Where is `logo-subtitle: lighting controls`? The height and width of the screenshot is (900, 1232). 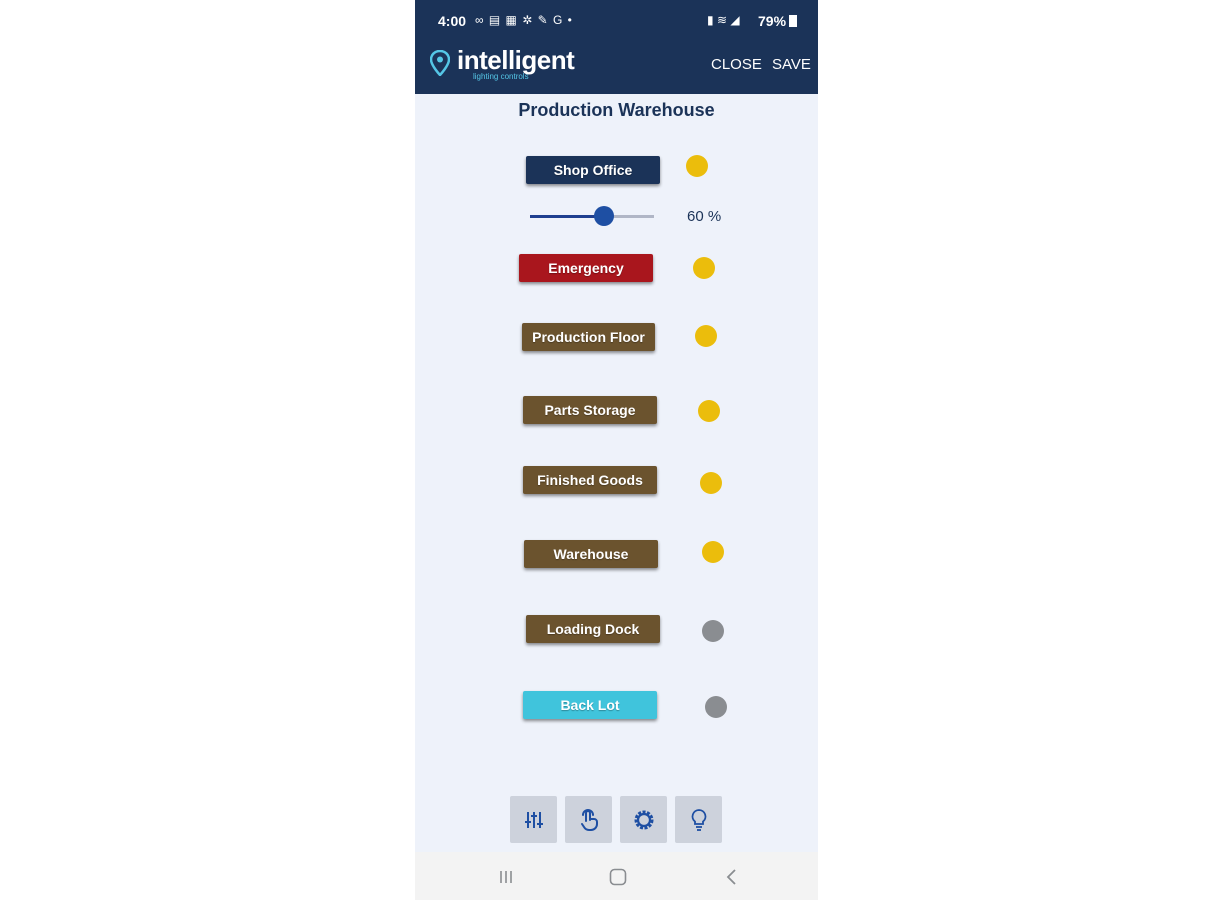 logo-subtitle: lighting controls is located at coordinates (501, 76).